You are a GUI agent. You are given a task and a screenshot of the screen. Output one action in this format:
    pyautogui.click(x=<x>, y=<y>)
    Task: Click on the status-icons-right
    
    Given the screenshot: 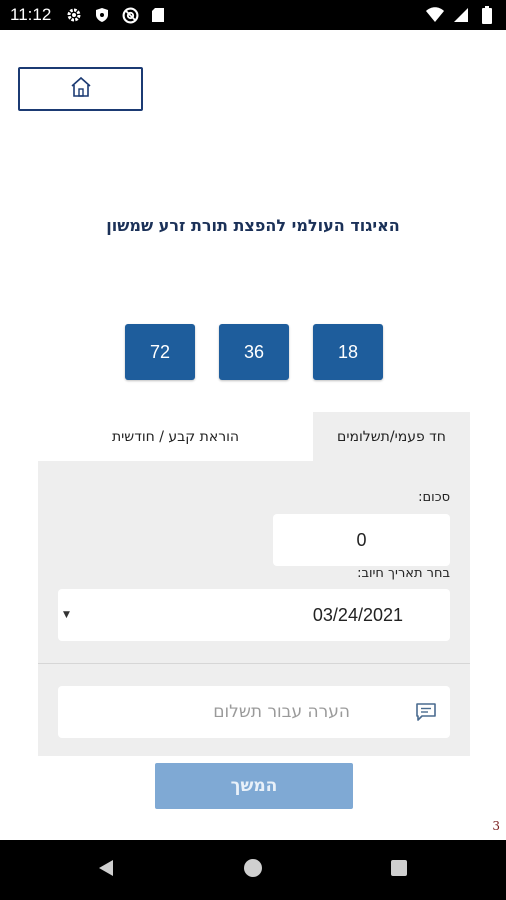 What is the action you would take?
    pyautogui.click(x=461, y=15)
    